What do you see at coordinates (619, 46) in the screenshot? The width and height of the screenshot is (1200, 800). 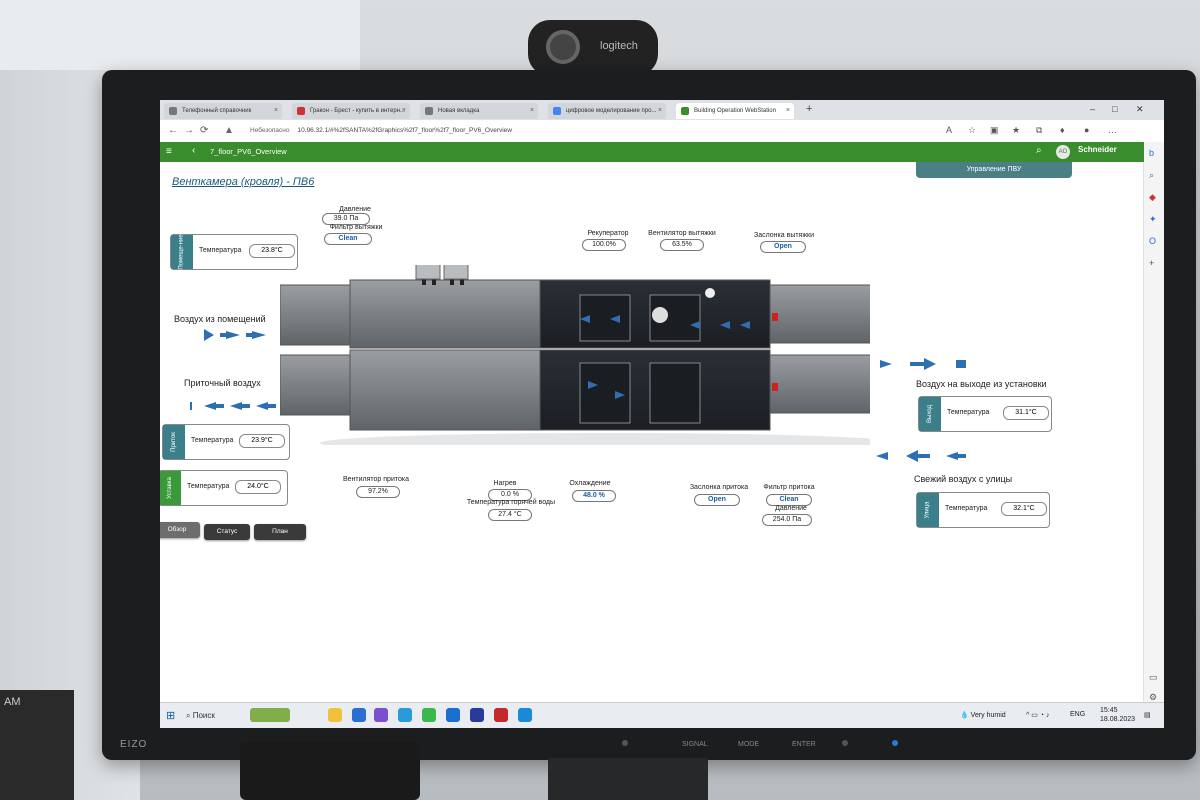 I see `webcam-brand: logitech` at bounding box center [619, 46].